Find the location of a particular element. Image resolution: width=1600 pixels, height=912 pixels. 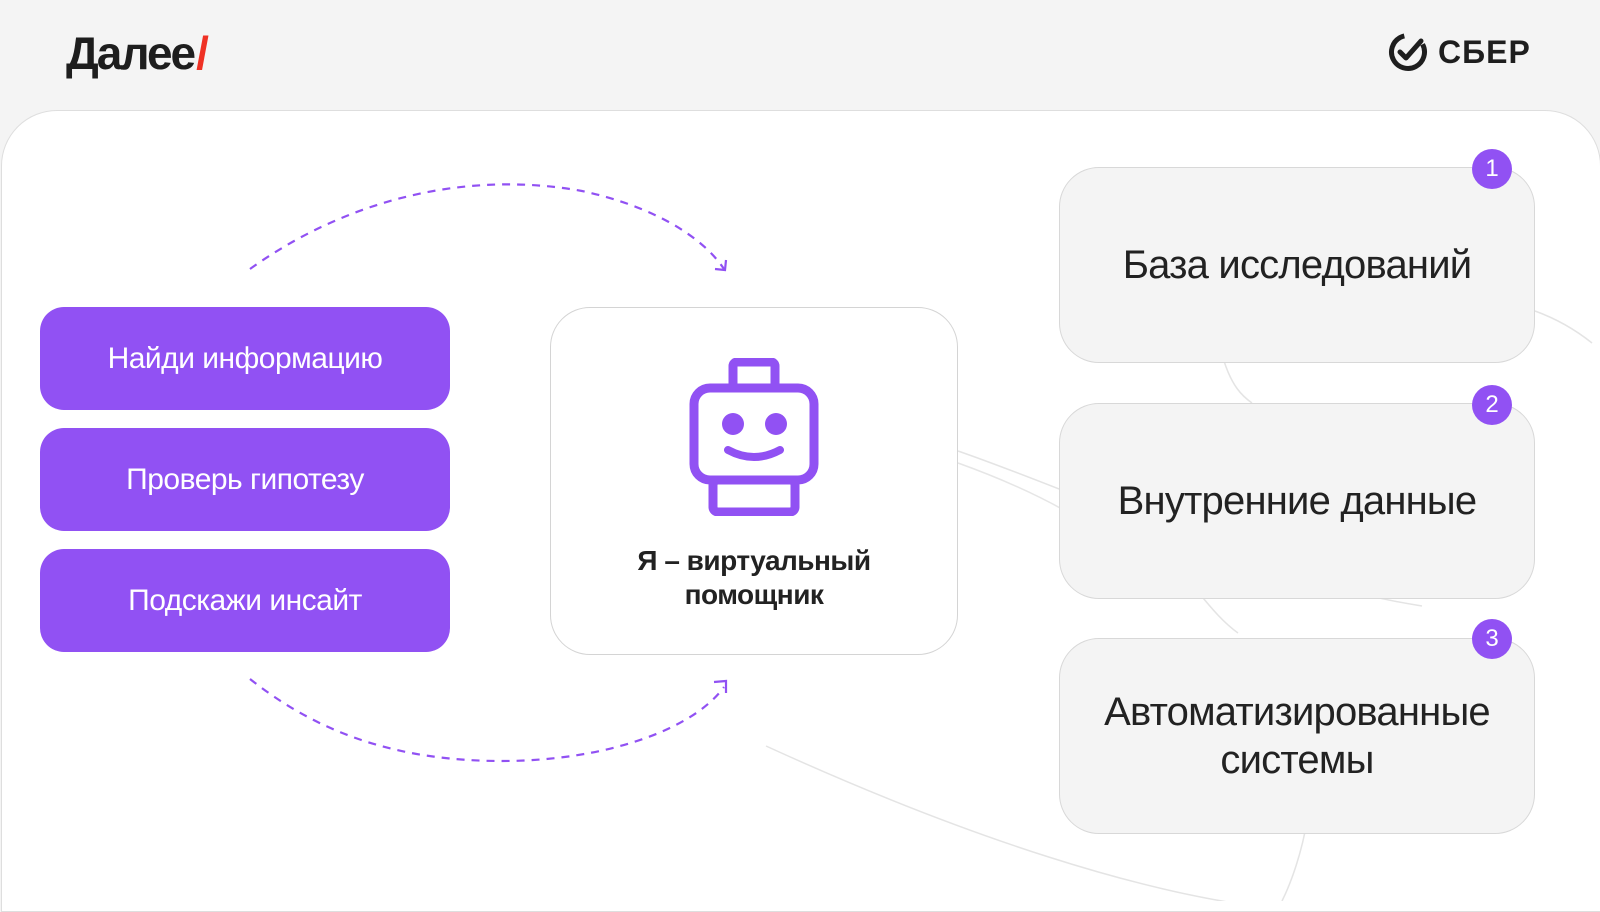

source-label-line1: База исследований is located at coordinates (1297, 265).